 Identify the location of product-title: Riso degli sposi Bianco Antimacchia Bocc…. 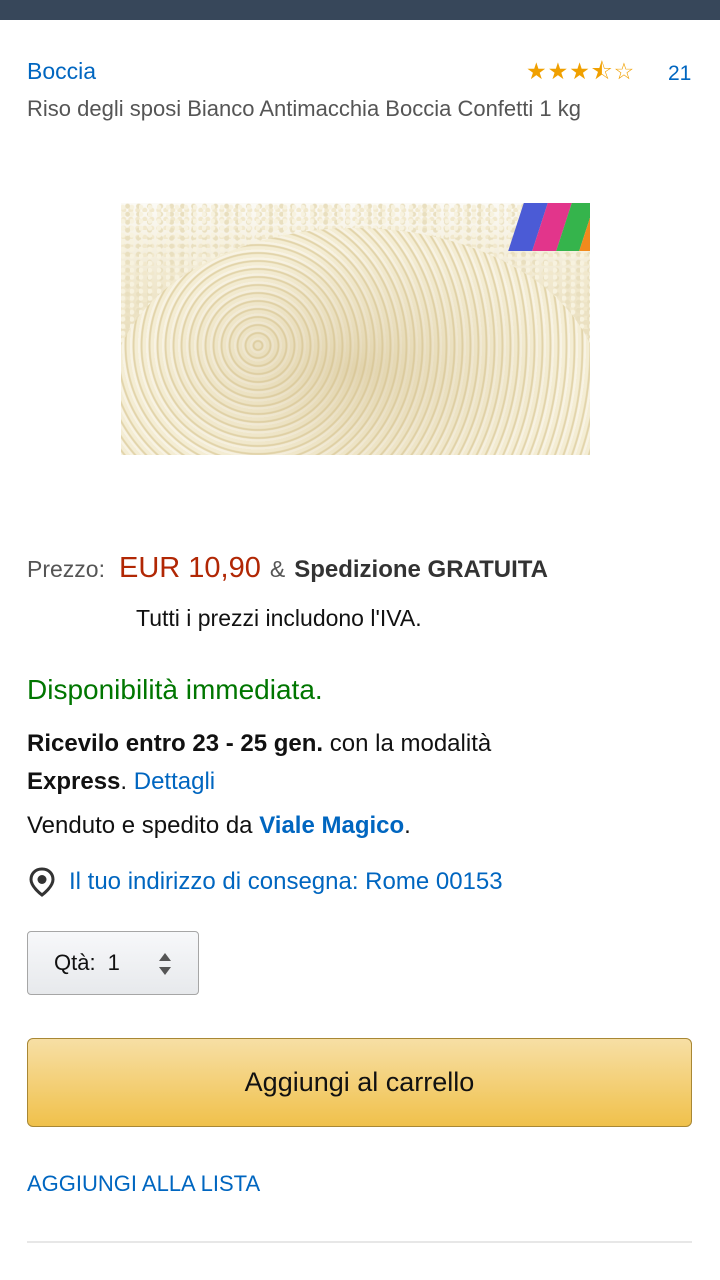
(304, 108).